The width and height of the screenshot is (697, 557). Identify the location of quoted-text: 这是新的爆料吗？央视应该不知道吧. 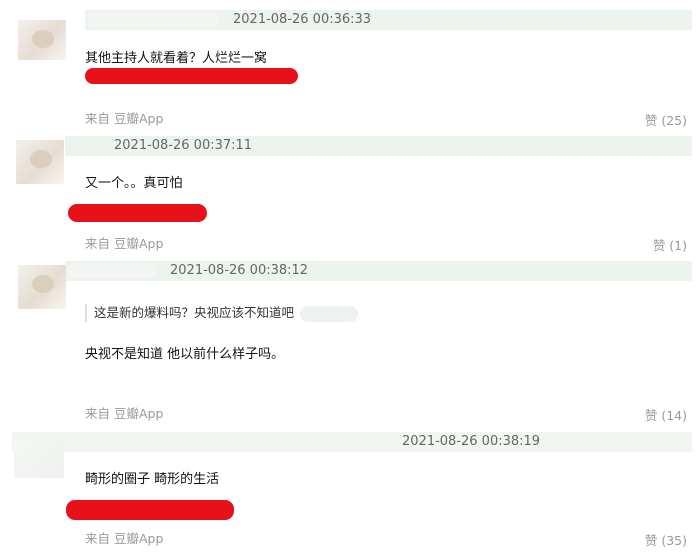
(194, 312).